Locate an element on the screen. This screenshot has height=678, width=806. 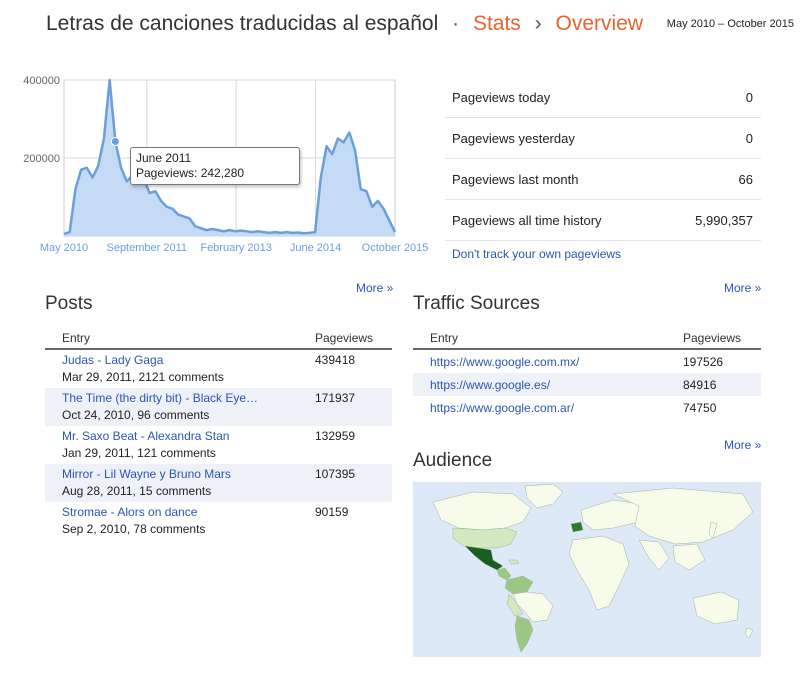
post-meta: Oct 24, 2010, 96 comments is located at coordinates (136, 415).